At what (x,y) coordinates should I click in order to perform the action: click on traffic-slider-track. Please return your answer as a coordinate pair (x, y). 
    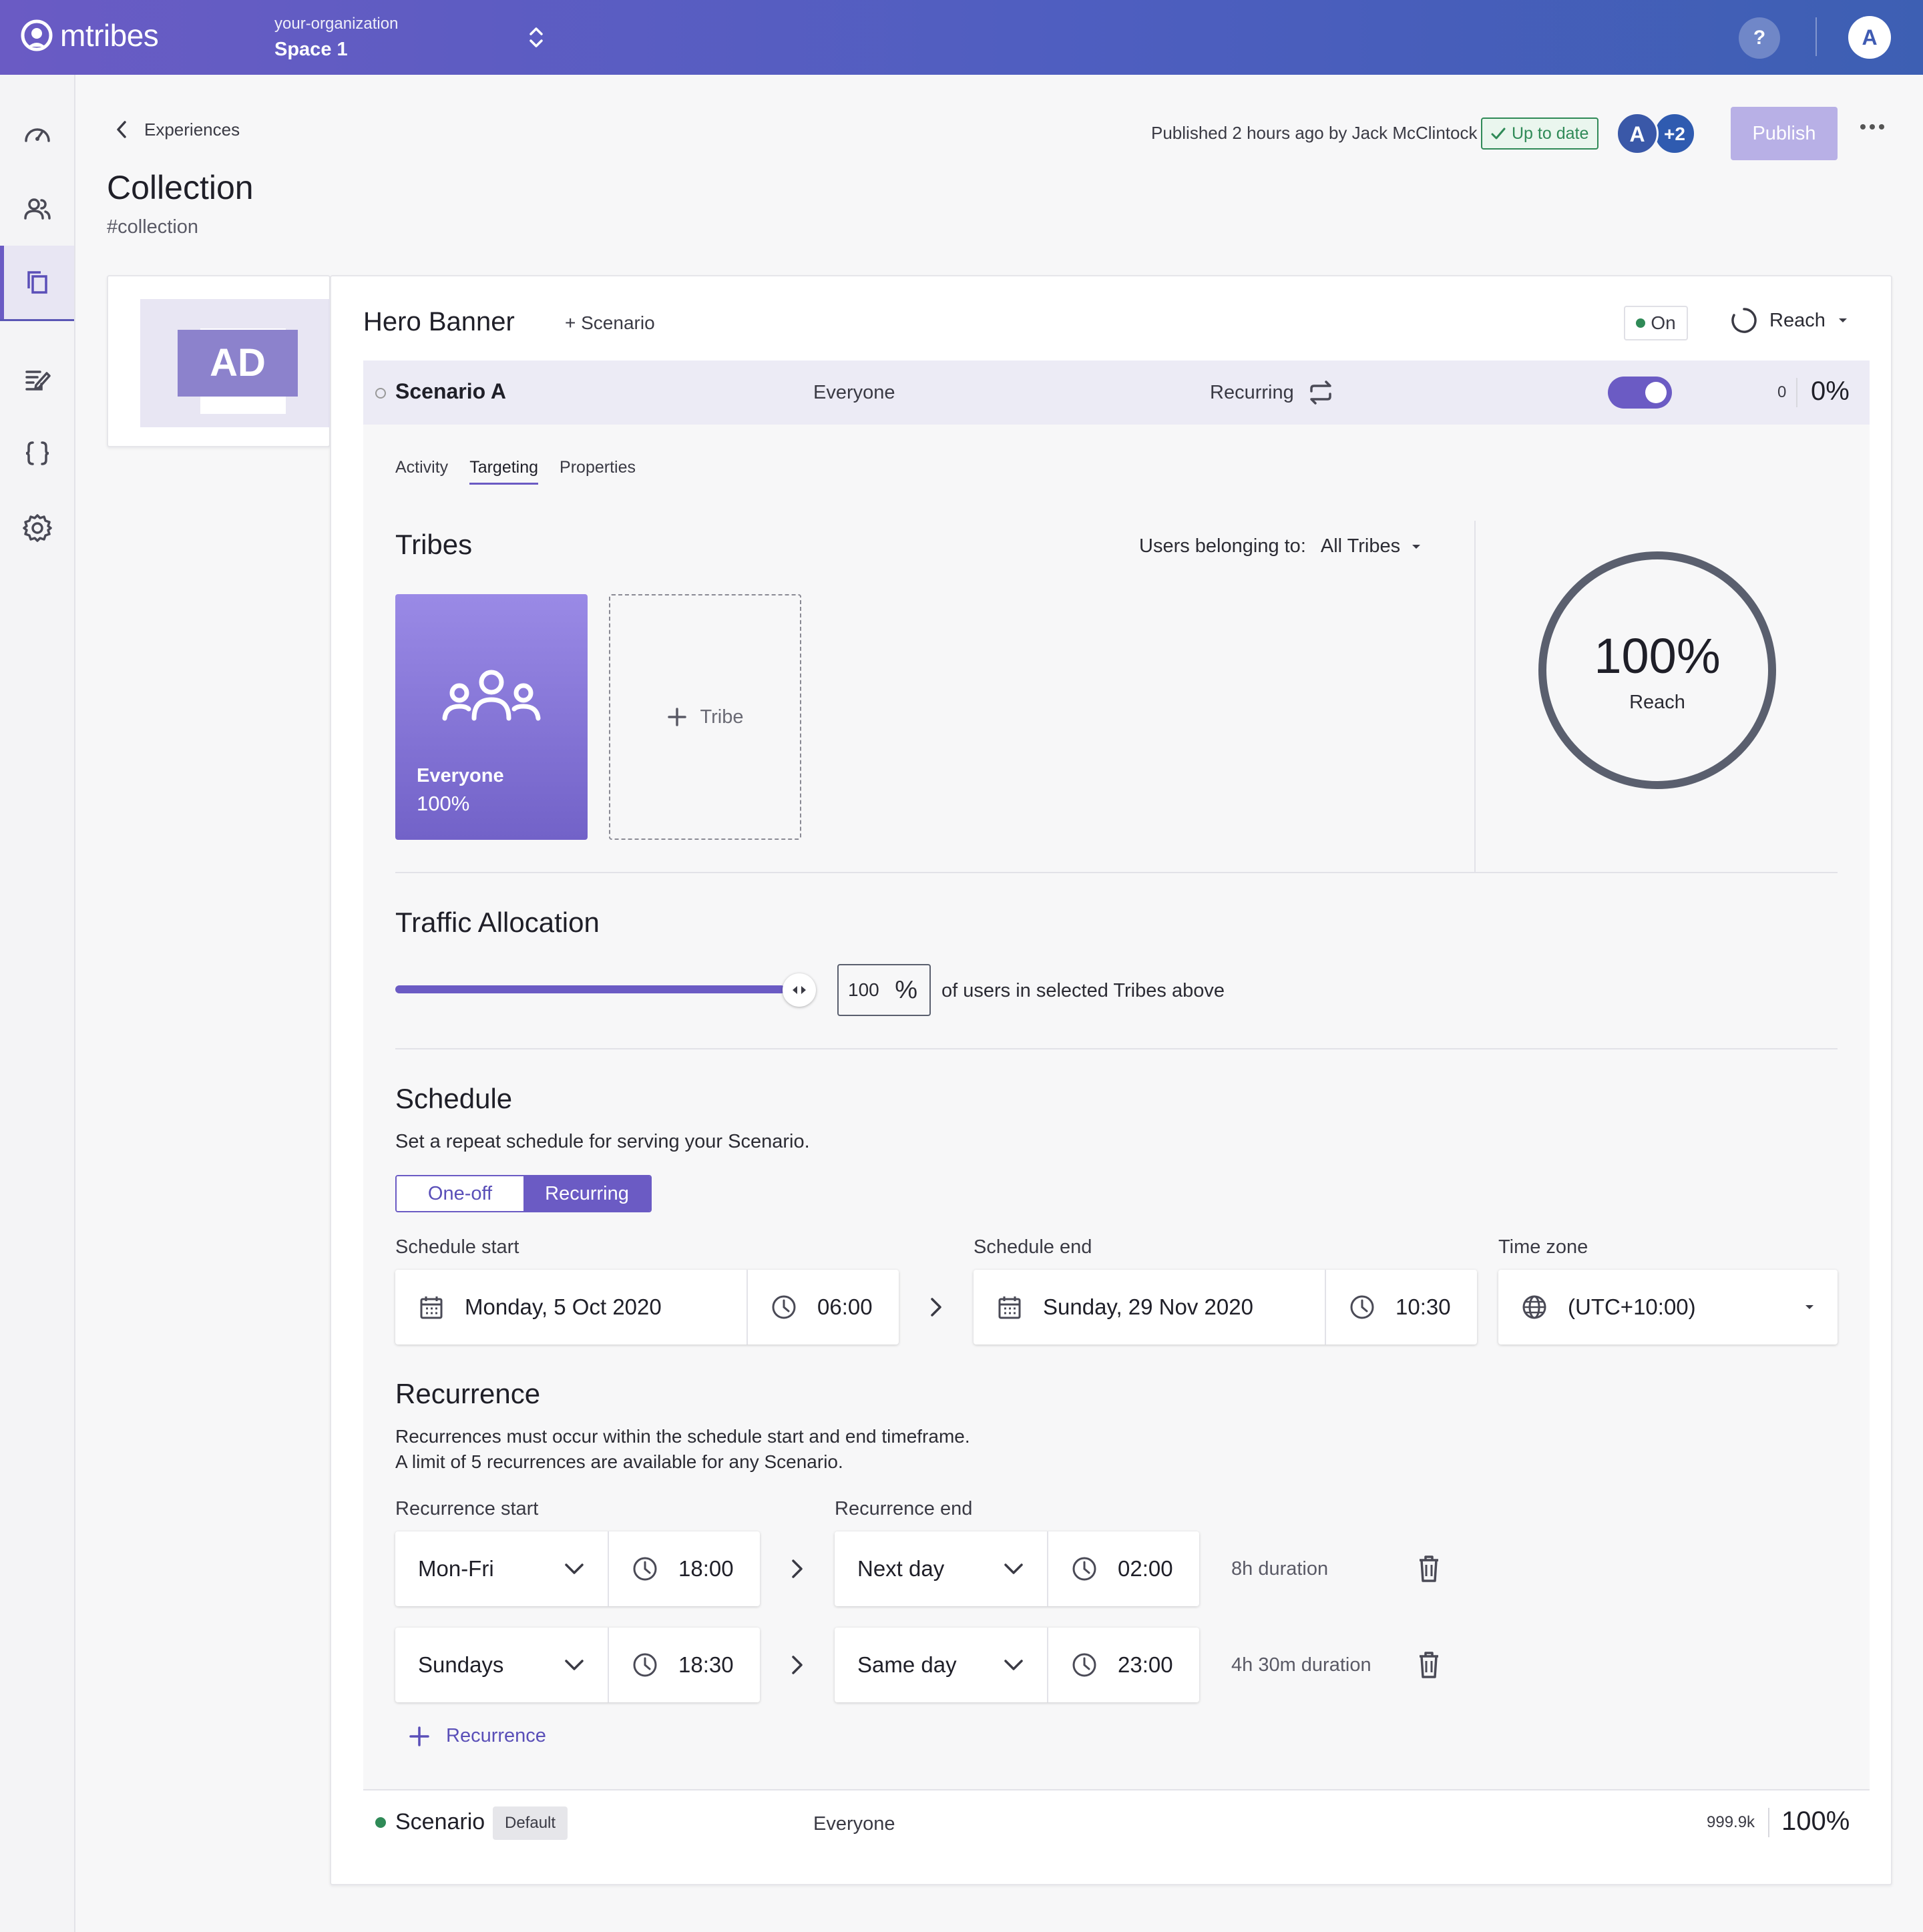
    Looking at the image, I should click on (590, 989).